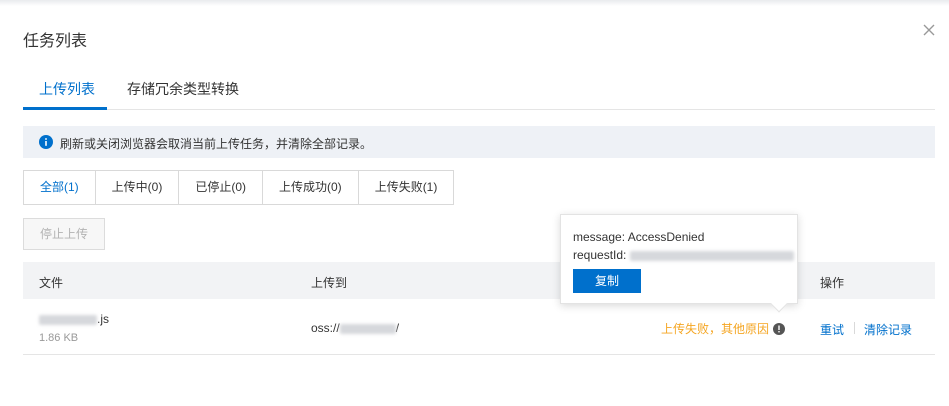 The width and height of the screenshot is (949, 406). What do you see at coordinates (51, 283) in the screenshot?
I see `header-file: 文件` at bounding box center [51, 283].